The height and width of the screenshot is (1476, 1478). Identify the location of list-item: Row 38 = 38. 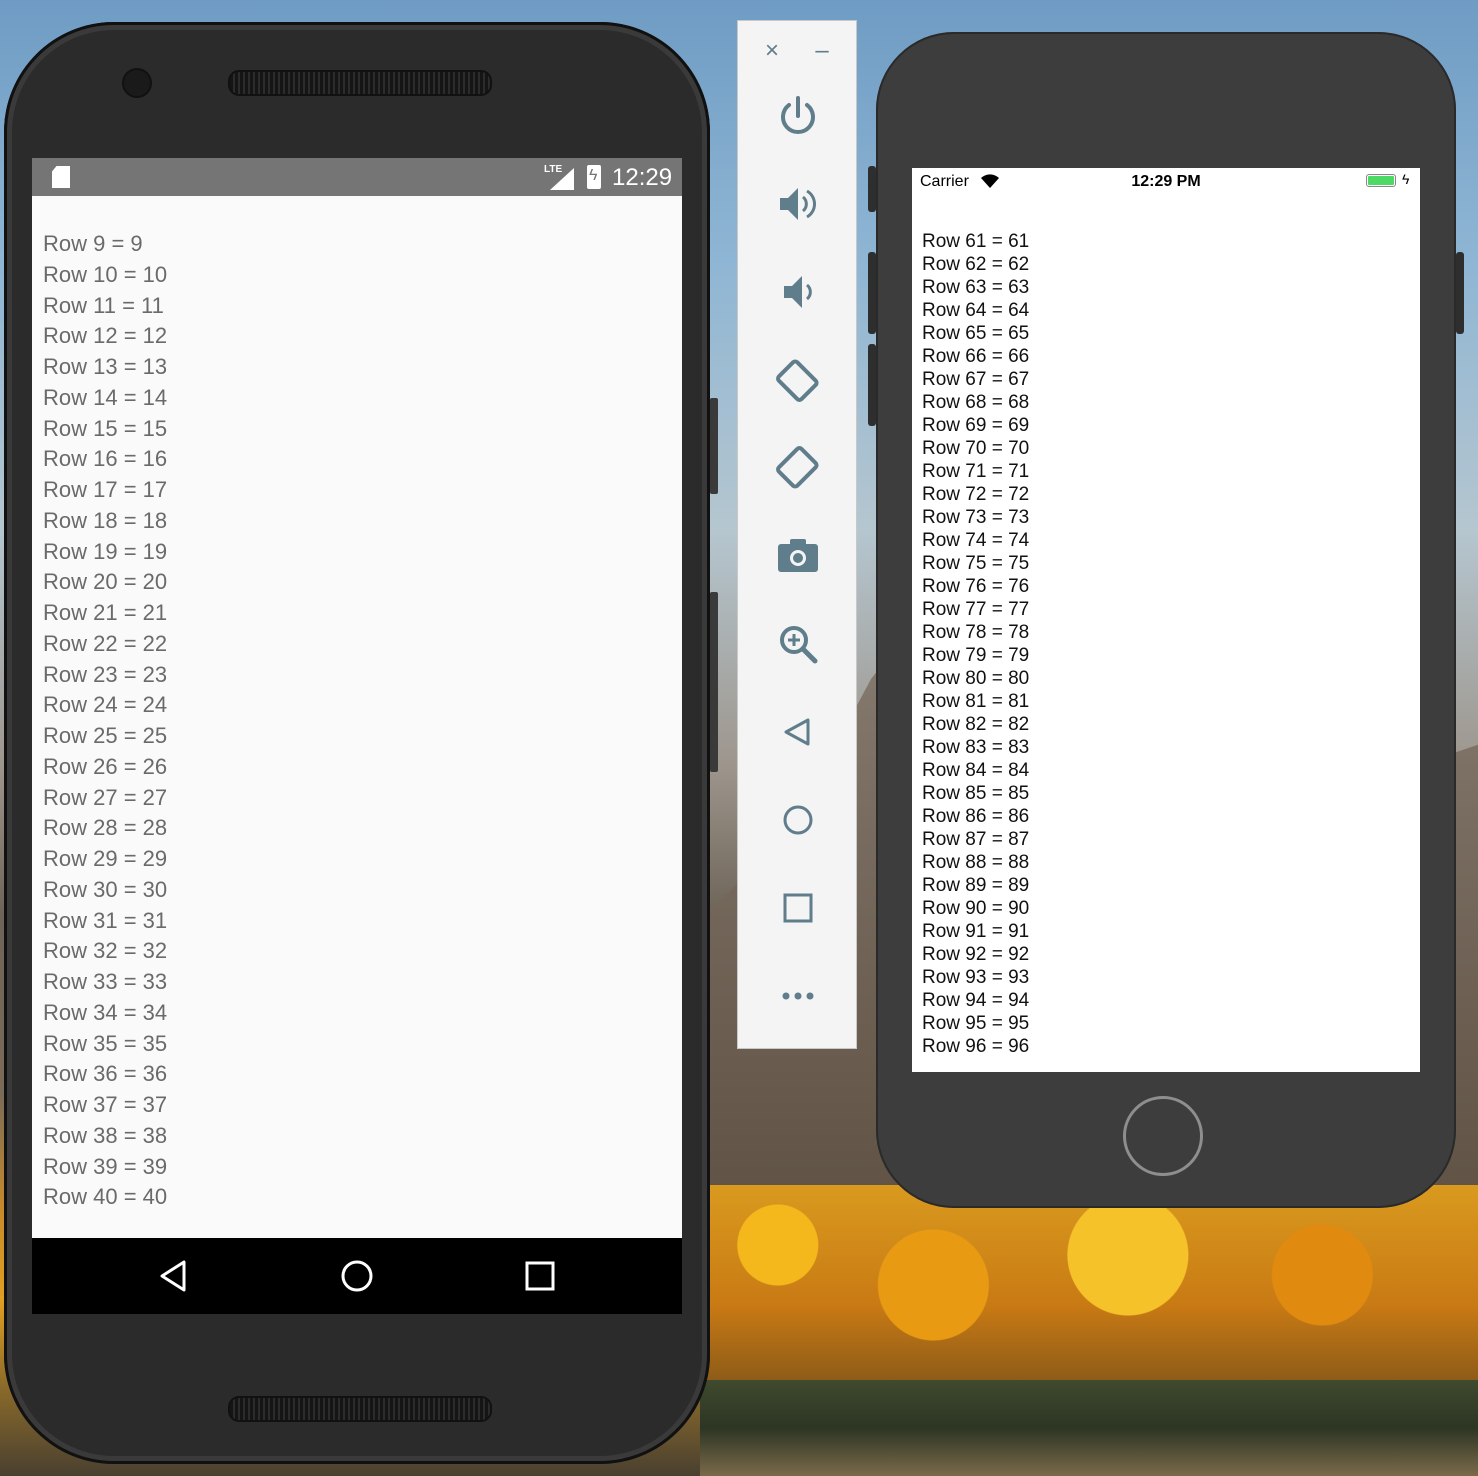
(105, 1136).